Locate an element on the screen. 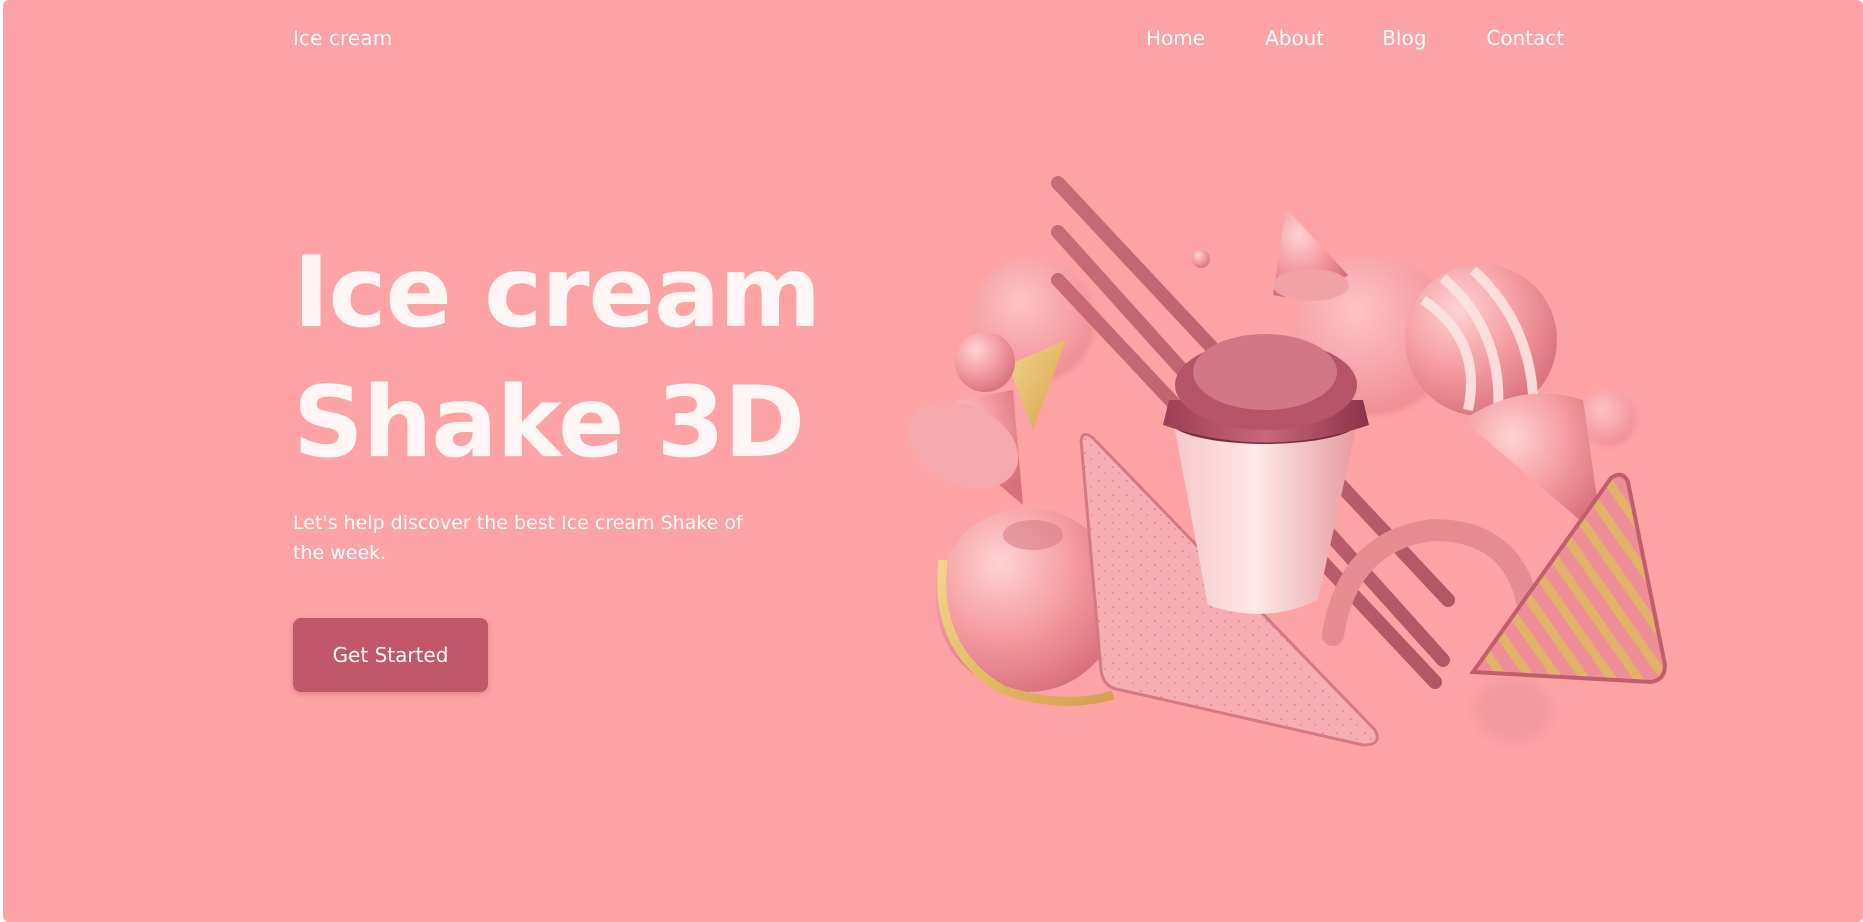  gold-ring-shape is located at coordinates (1026, 632).